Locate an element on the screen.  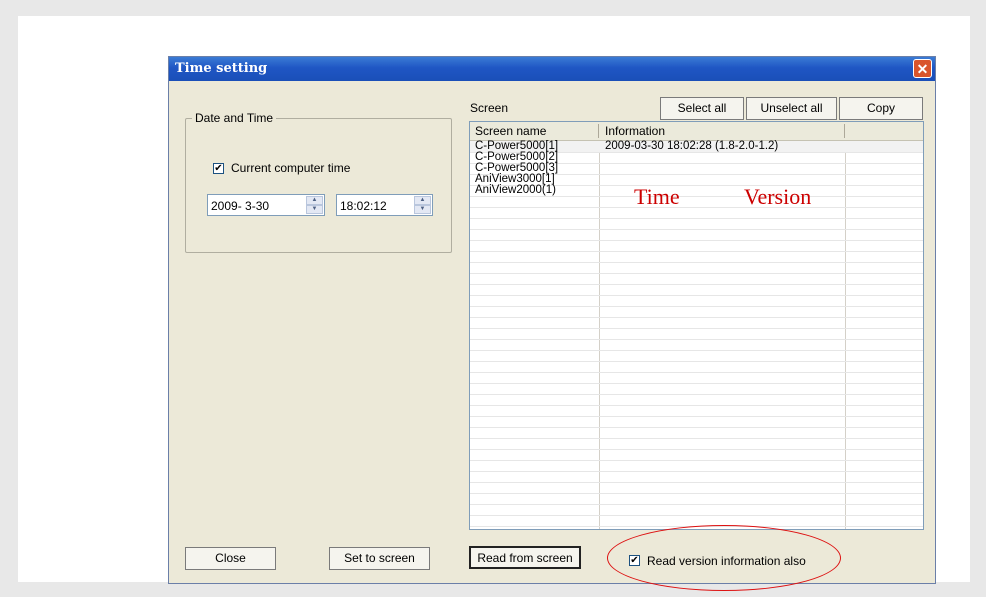
screen-label: Screen is located at coordinates (489, 108).